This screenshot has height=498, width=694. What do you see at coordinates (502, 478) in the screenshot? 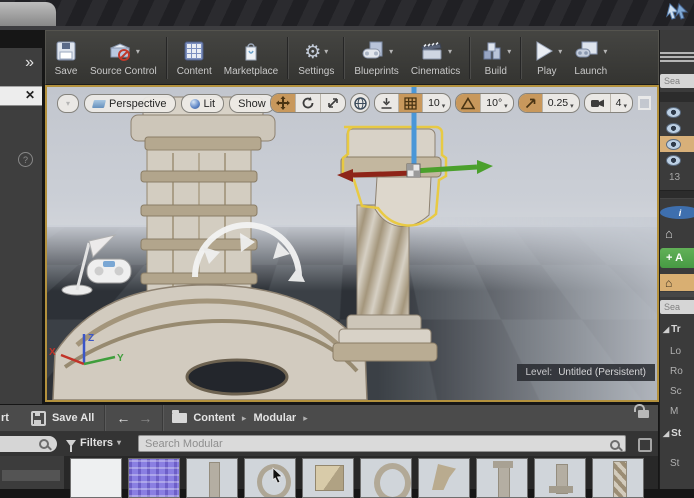
I see `asset-thumbnail-column-mesh` at bounding box center [502, 478].